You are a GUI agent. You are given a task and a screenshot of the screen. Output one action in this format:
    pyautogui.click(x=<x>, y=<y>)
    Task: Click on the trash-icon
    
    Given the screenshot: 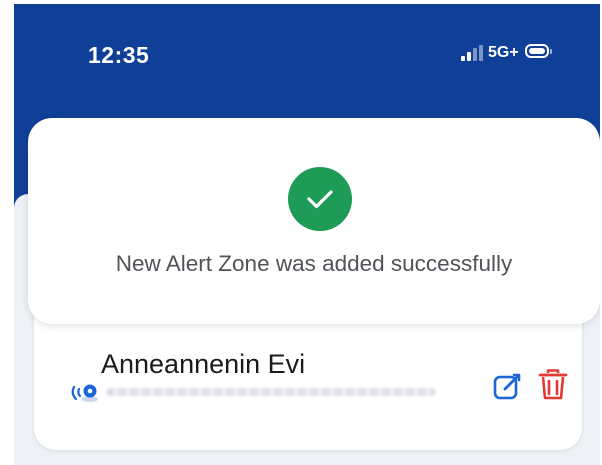 What is the action you would take?
    pyautogui.click(x=553, y=384)
    